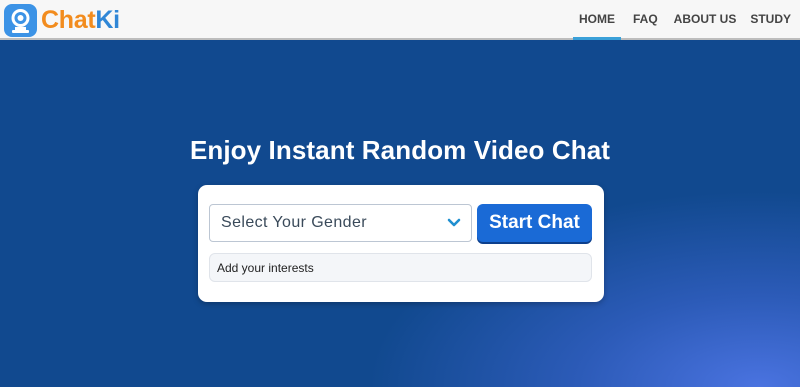 Image resolution: width=800 pixels, height=387 pixels. I want to click on brand-name-chat: Chat, so click(68, 20).